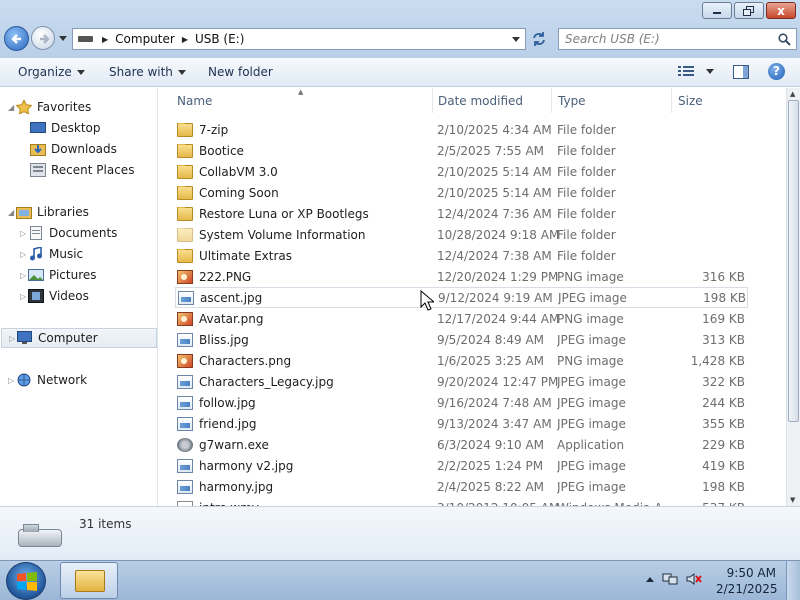 The height and width of the screenshot is (600, 800). What do you see at coordinates (723, 318) in the screenshot?
I see `file-size: 169 KB` at bounding box center [723, 318].